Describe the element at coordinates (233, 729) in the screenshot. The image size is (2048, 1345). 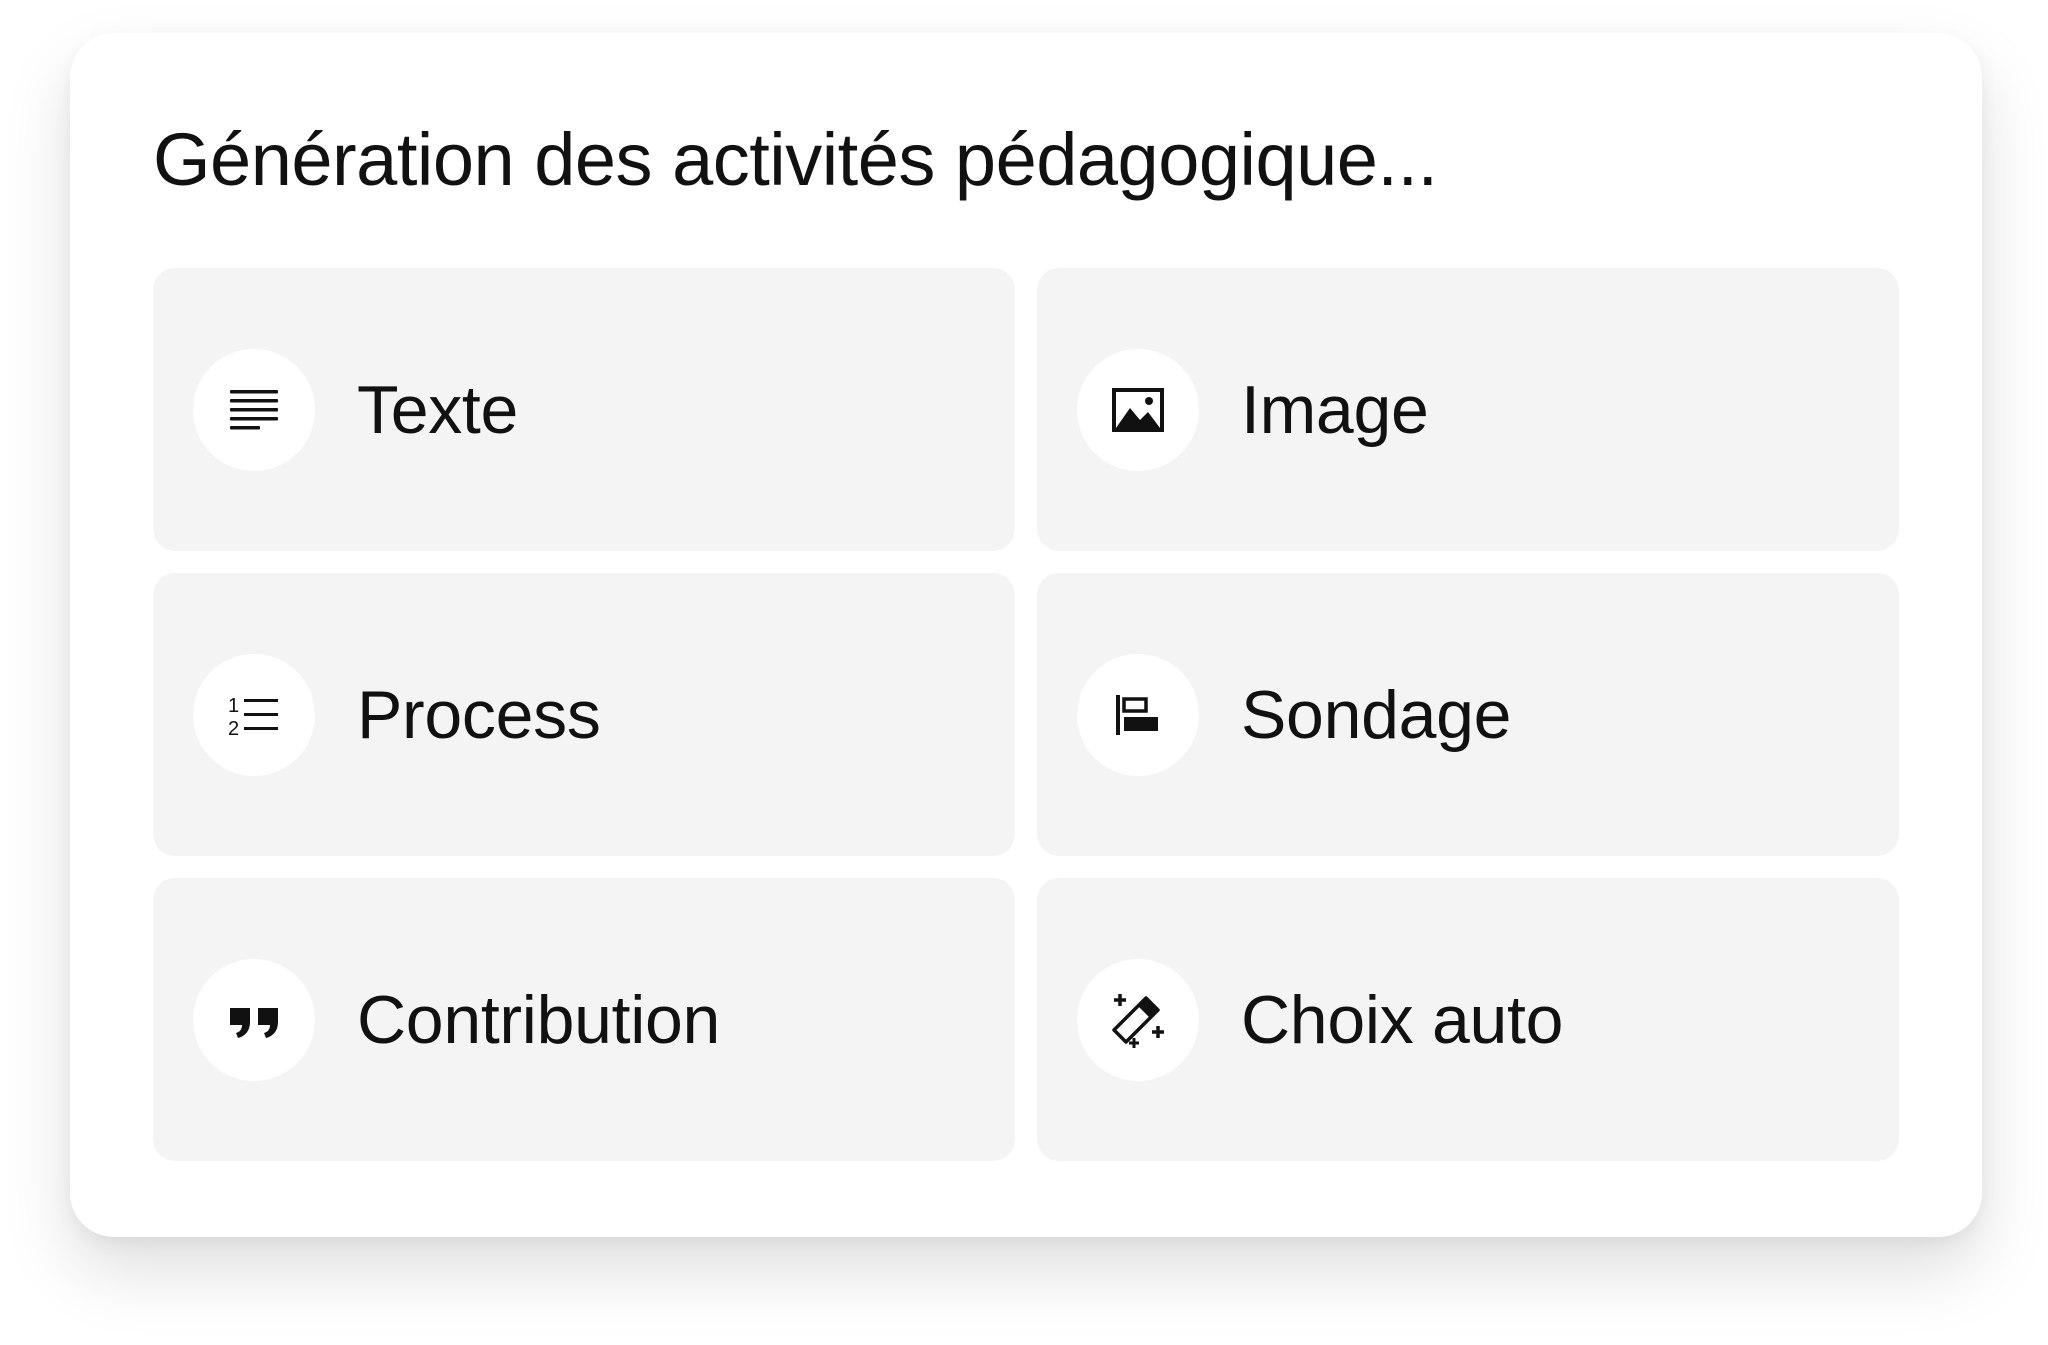
I see `svg-text: 2` at that location.